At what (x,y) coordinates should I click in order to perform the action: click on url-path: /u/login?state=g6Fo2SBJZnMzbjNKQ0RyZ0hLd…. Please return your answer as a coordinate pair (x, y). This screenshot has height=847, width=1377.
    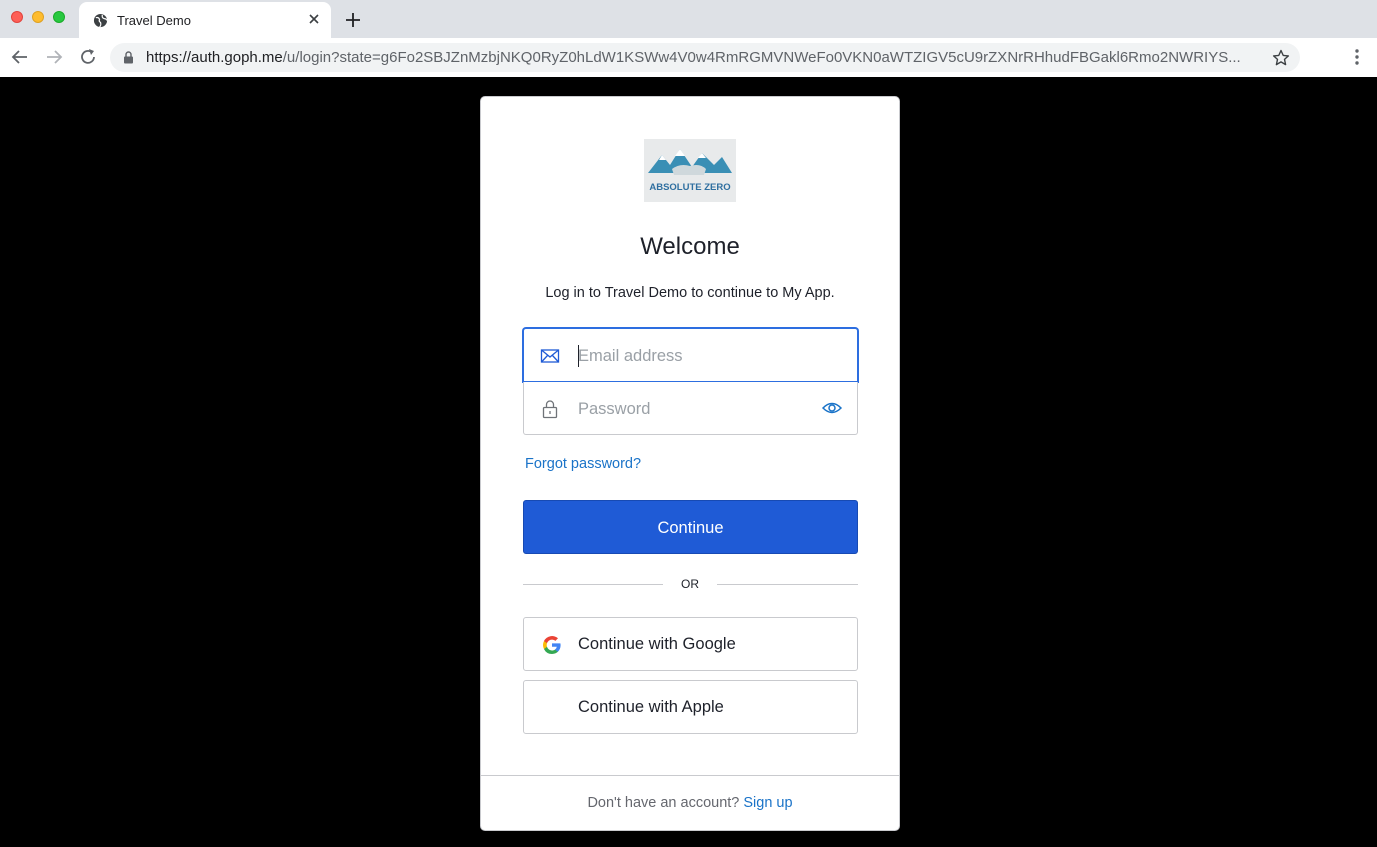
    Looking at the image, I should click on (761, 57).